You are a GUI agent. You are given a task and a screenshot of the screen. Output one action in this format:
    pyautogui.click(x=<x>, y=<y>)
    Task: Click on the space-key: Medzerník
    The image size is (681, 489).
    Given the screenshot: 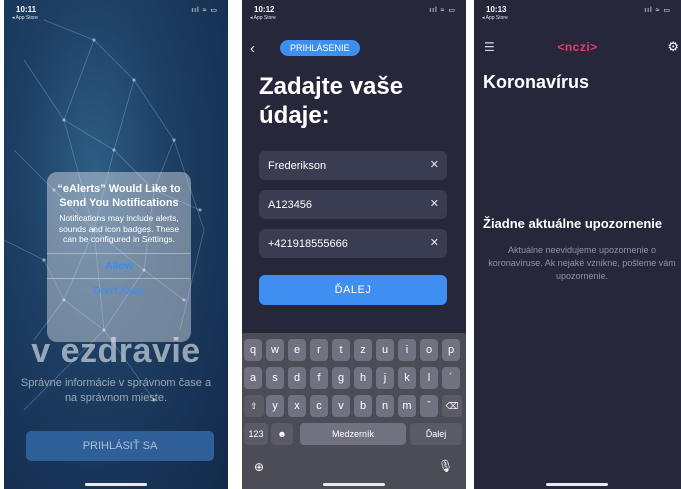 What is the action you would take?
    pyautogui.click(x=353, y=434)
    